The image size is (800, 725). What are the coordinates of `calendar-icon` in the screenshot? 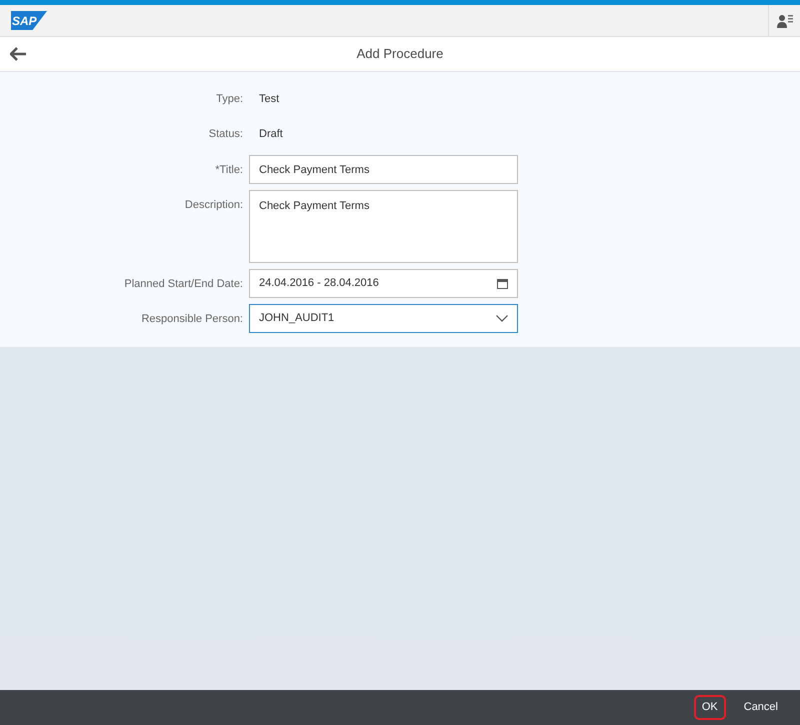 It's located at (502, 283).